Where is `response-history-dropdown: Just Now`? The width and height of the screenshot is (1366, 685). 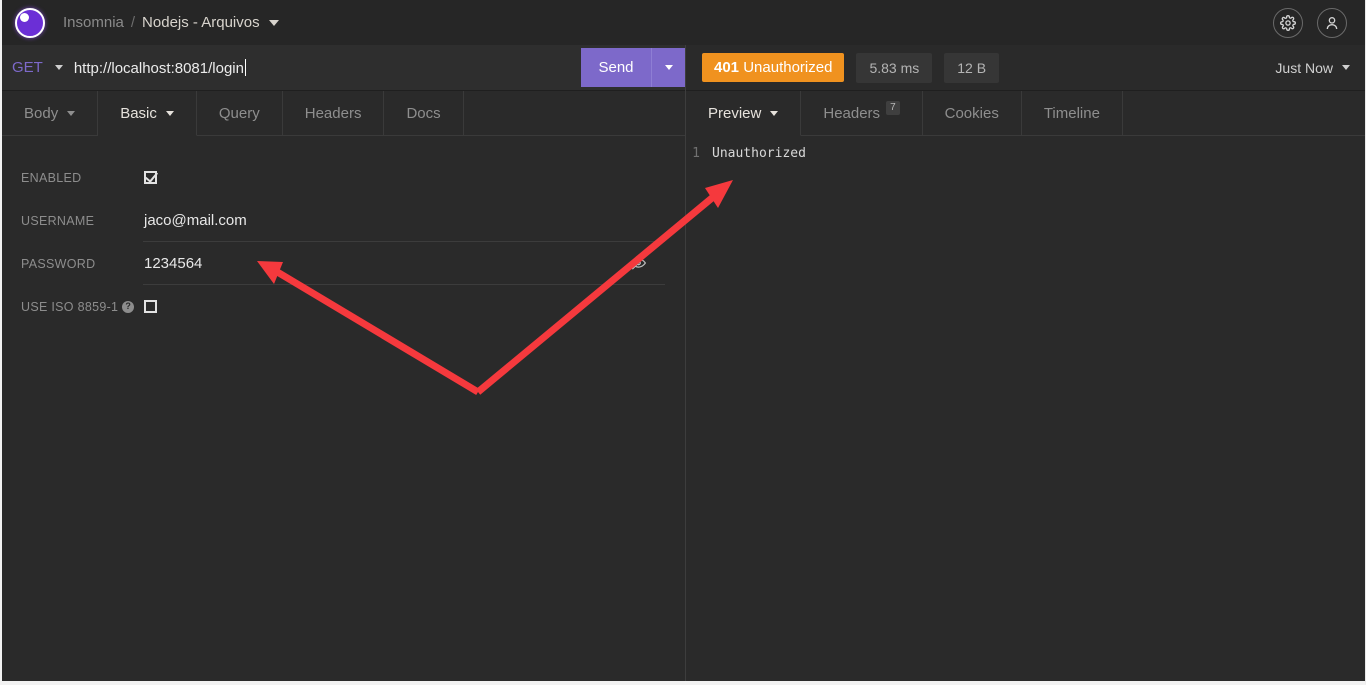 response-history-dropdown: Just Now is located at coordinates (1312, 68).